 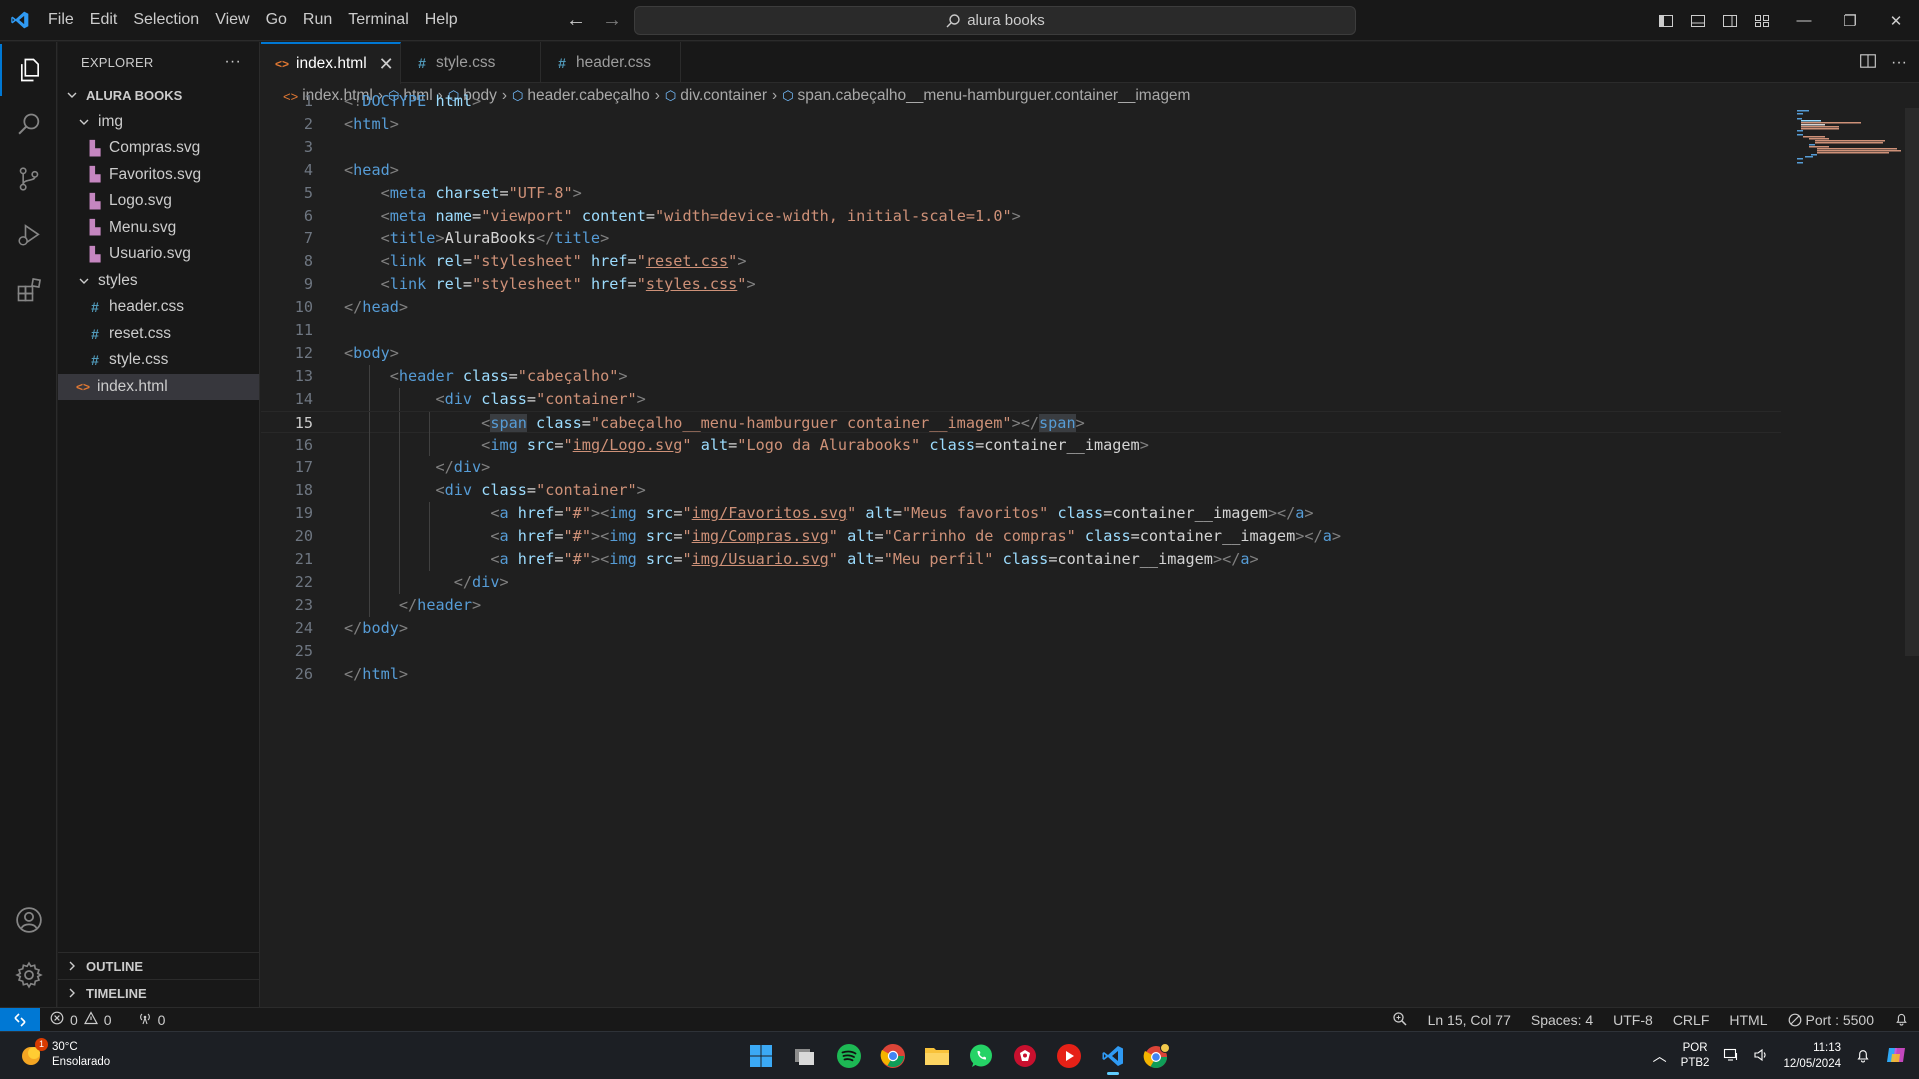 I want to click on menu-selection: Selection, so click(x=166, y=20).